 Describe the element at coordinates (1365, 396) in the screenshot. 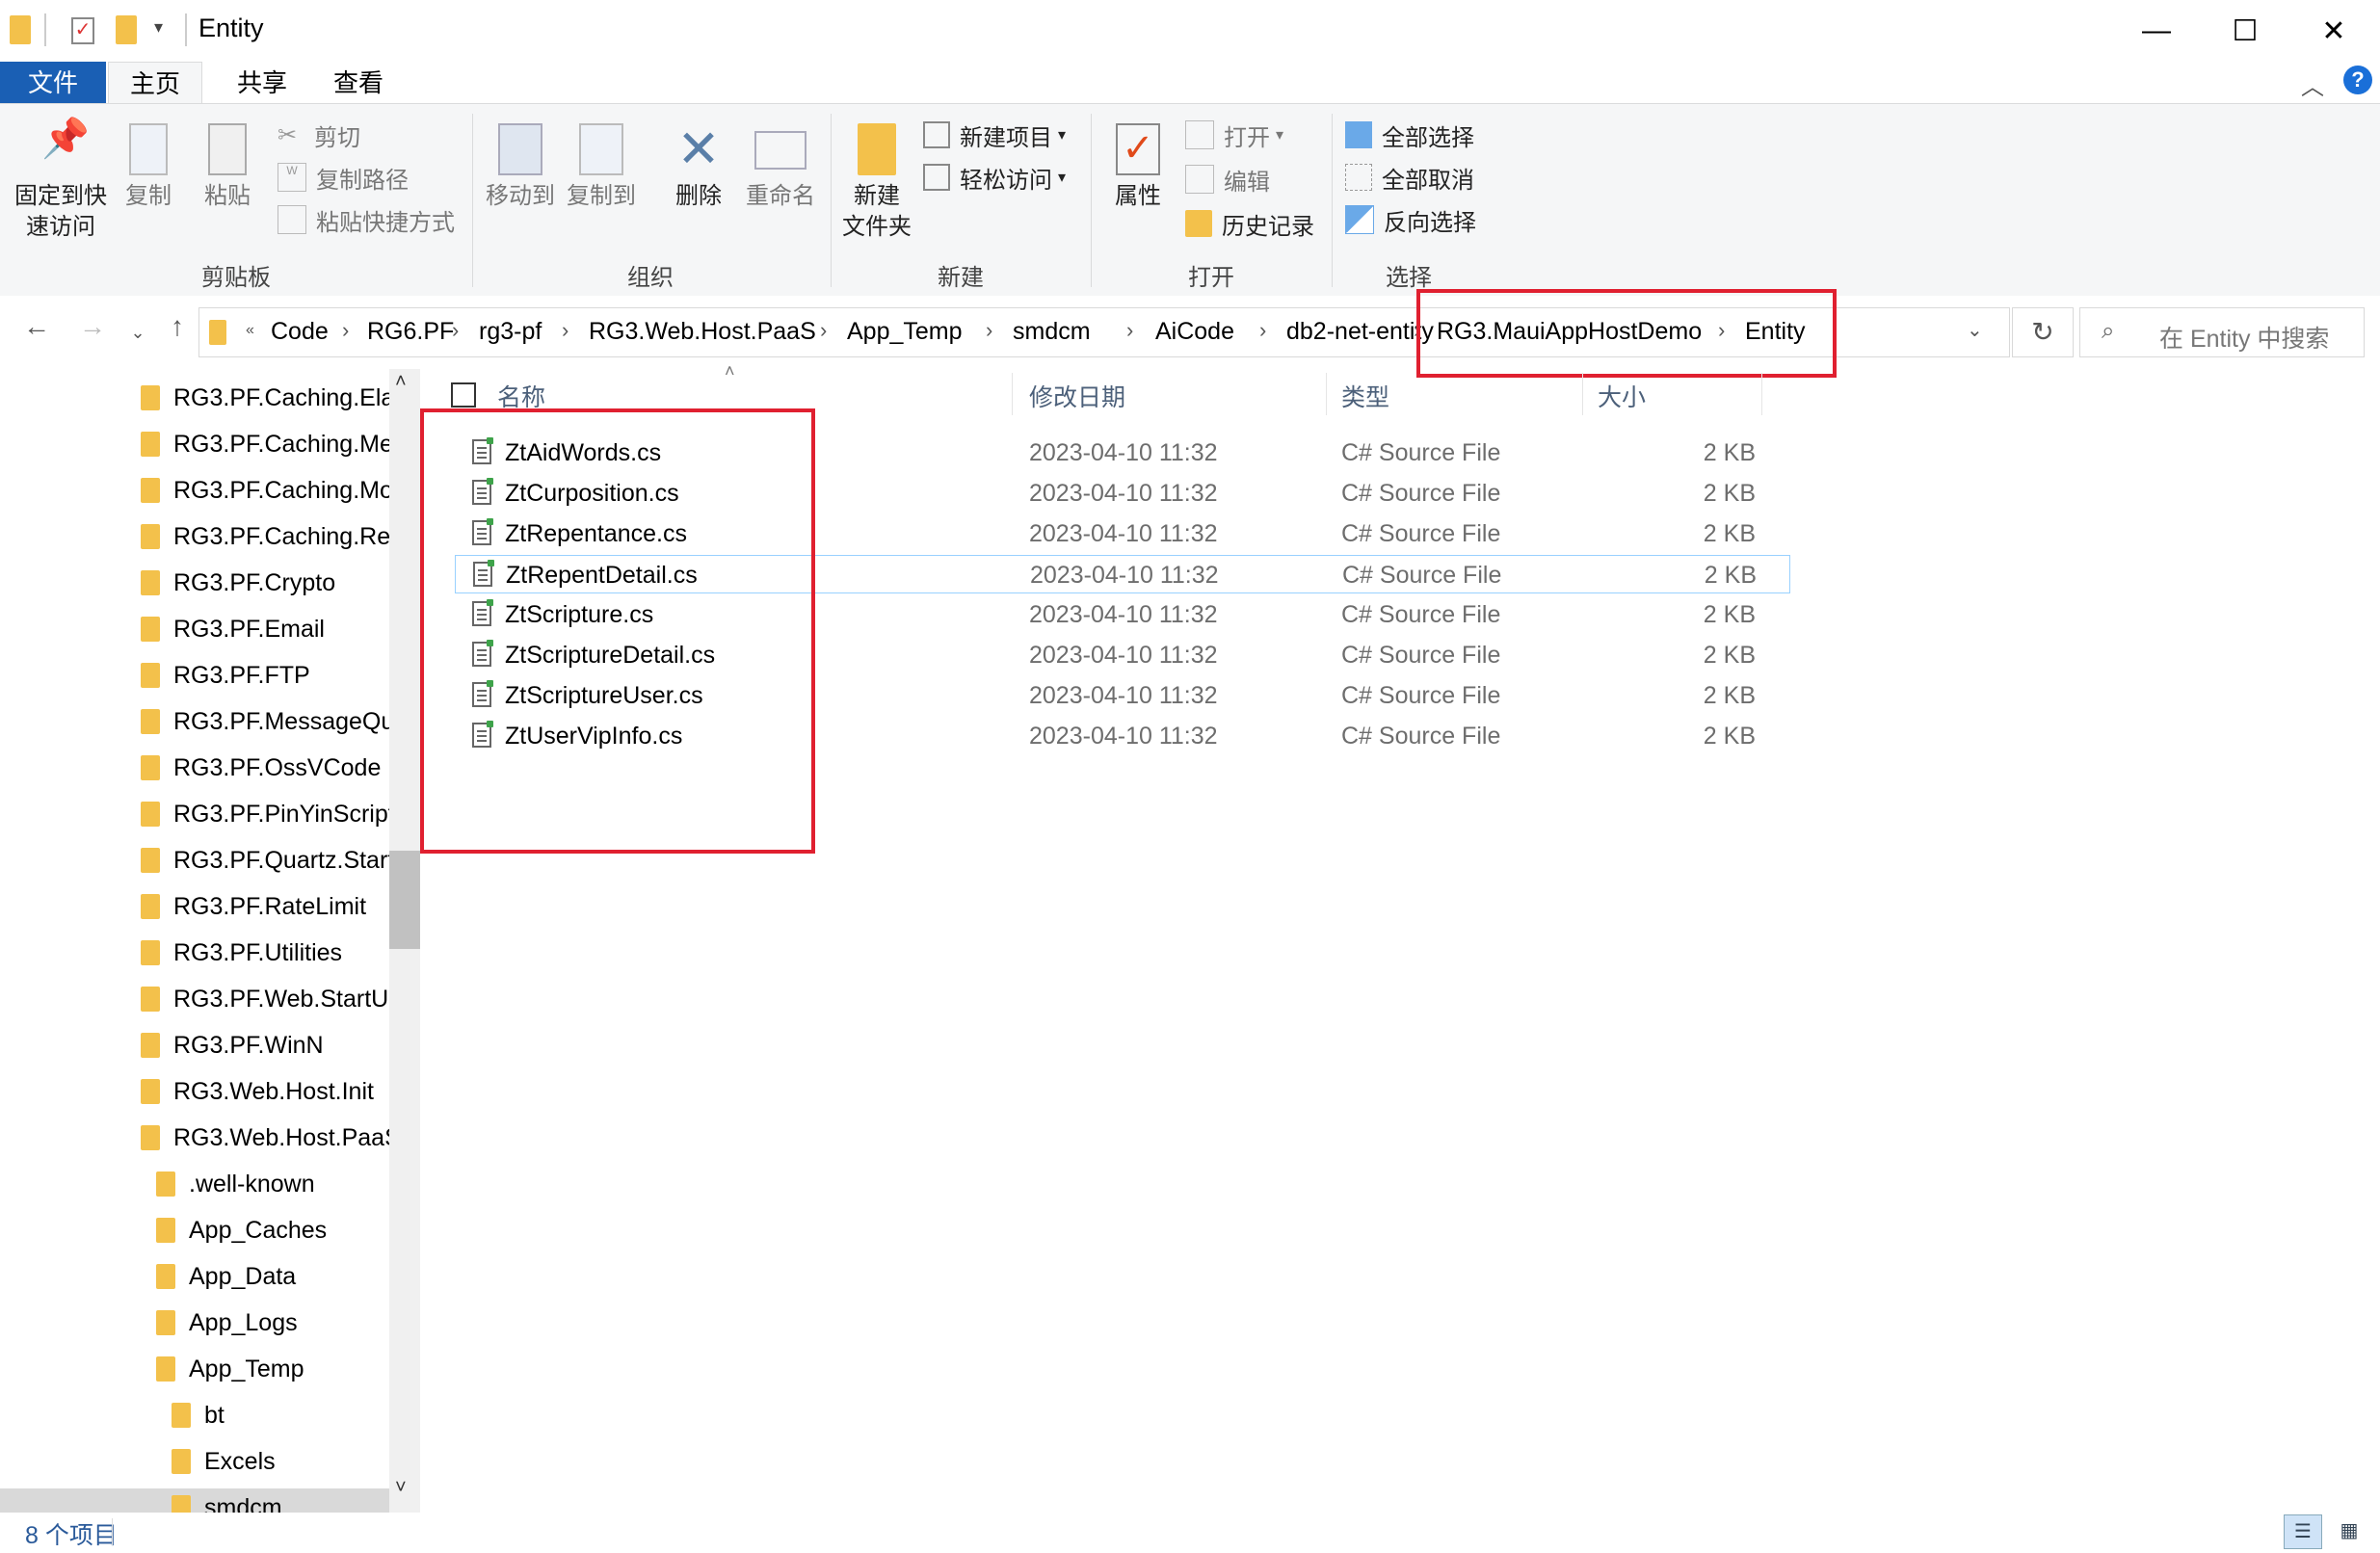

I see `column-header-type: 类型` at that location.